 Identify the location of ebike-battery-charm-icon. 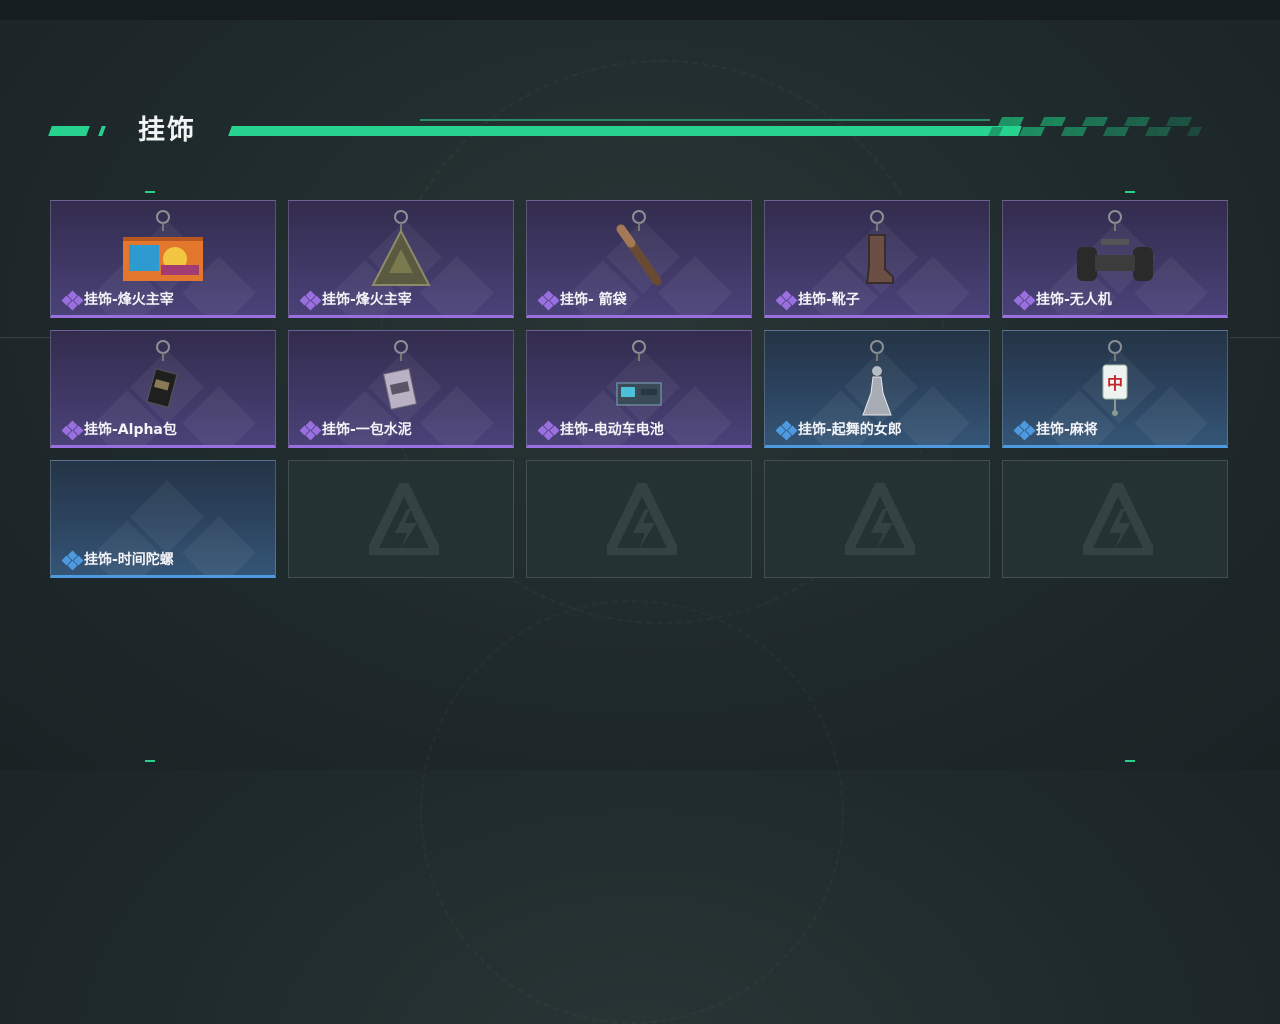
(639, 379).